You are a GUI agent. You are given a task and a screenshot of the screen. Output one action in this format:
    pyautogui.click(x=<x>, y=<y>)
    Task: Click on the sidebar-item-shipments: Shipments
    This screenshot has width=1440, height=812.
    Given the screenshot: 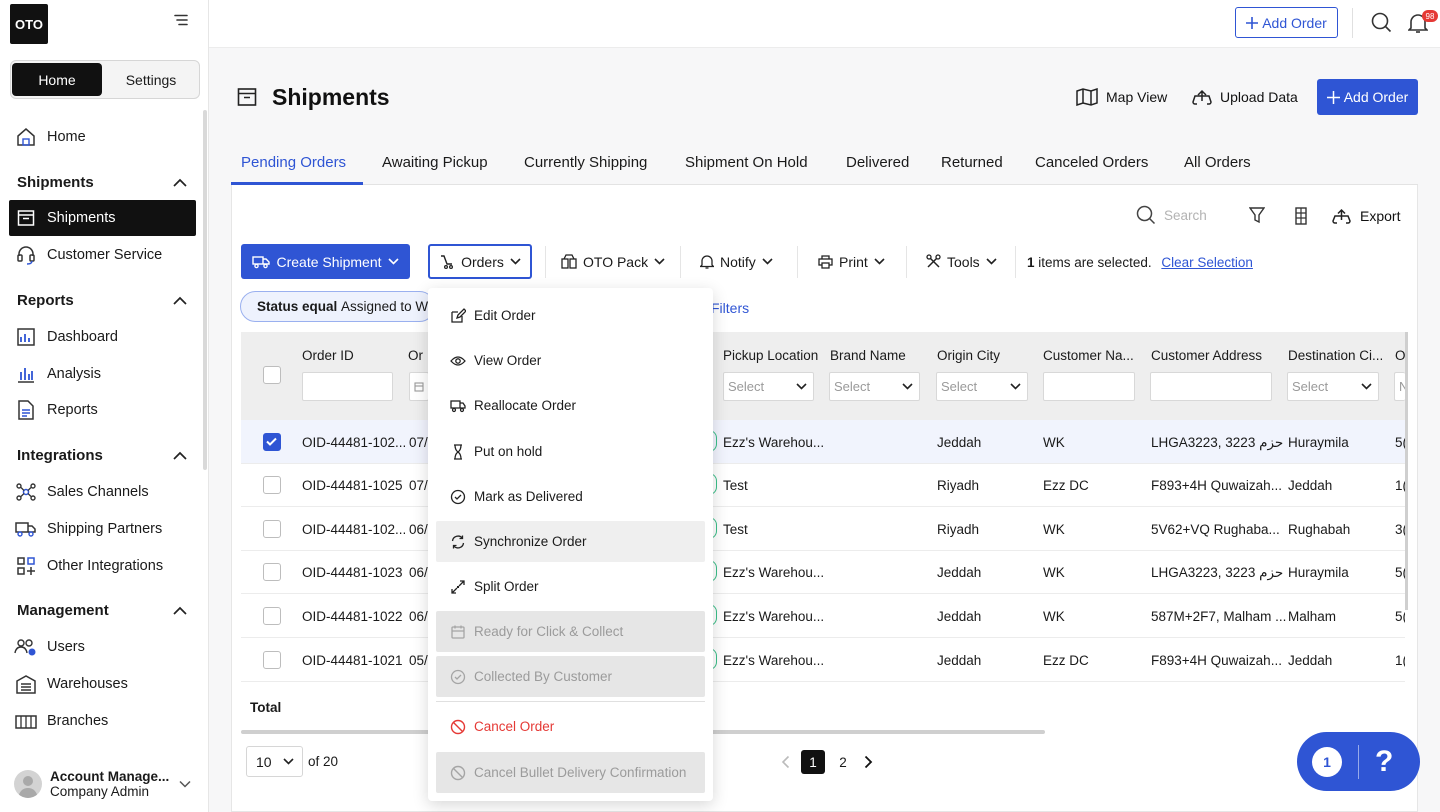 What is the action you would take?
    pyautogui.click(x=102, y=218)
    